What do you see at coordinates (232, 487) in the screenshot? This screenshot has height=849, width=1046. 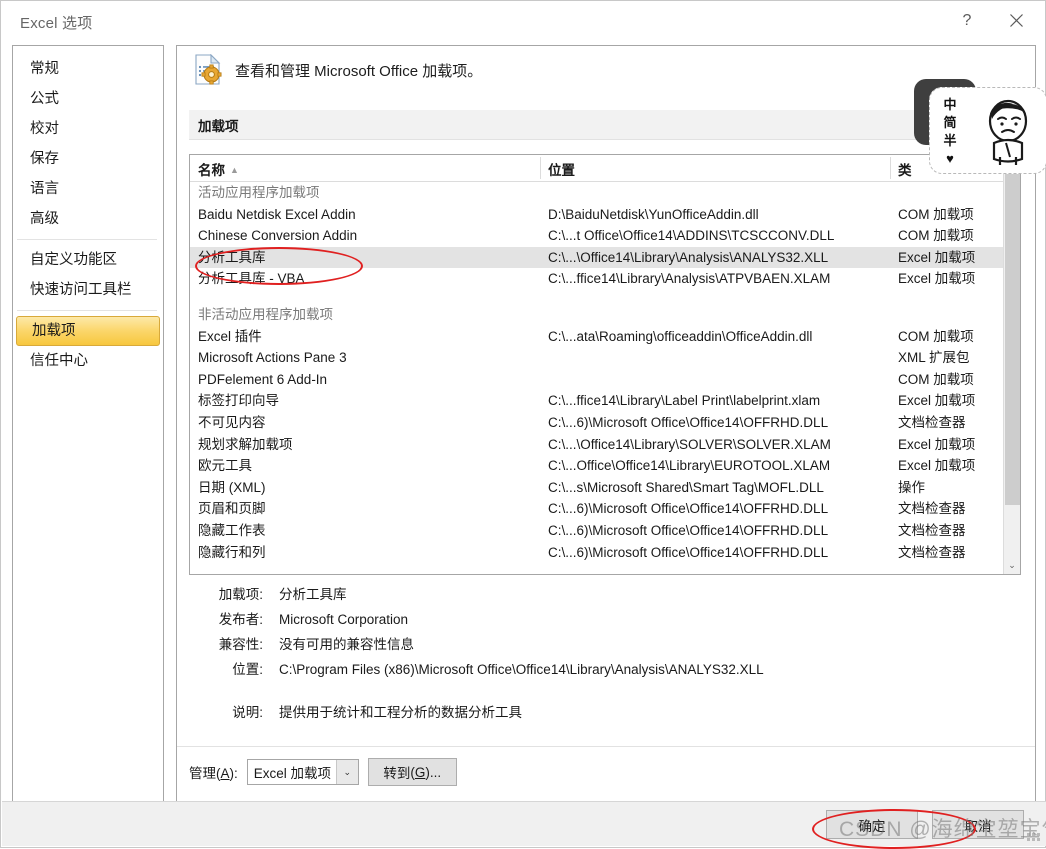 I see `cell-name: 日期 (XML)` at bounding box center [232, 487].